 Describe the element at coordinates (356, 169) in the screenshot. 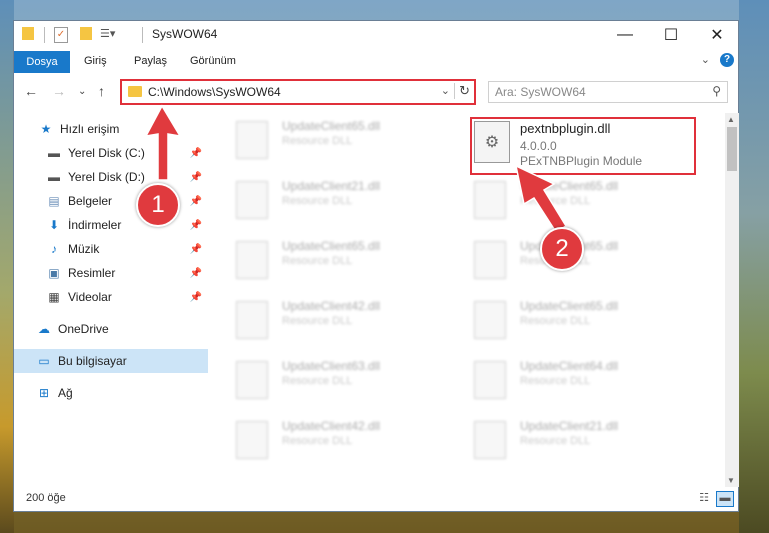

I see `annotation-arrows` at that location.